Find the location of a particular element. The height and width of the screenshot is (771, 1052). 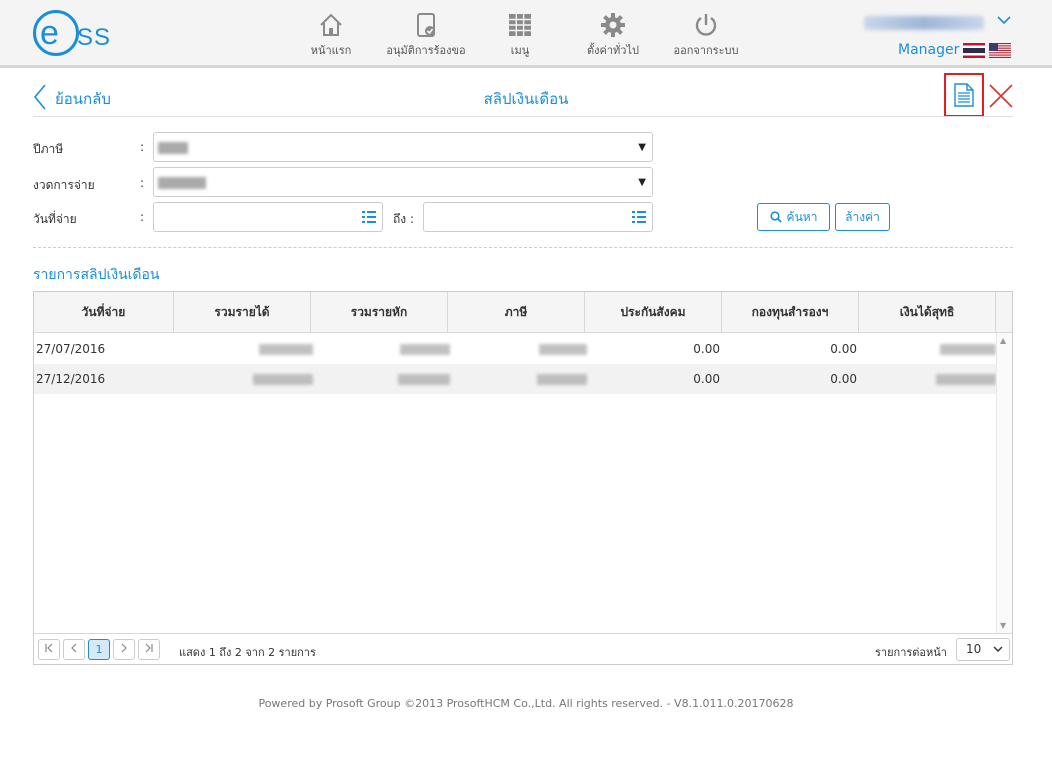

gear-icon is located at coordinates (613, 25).